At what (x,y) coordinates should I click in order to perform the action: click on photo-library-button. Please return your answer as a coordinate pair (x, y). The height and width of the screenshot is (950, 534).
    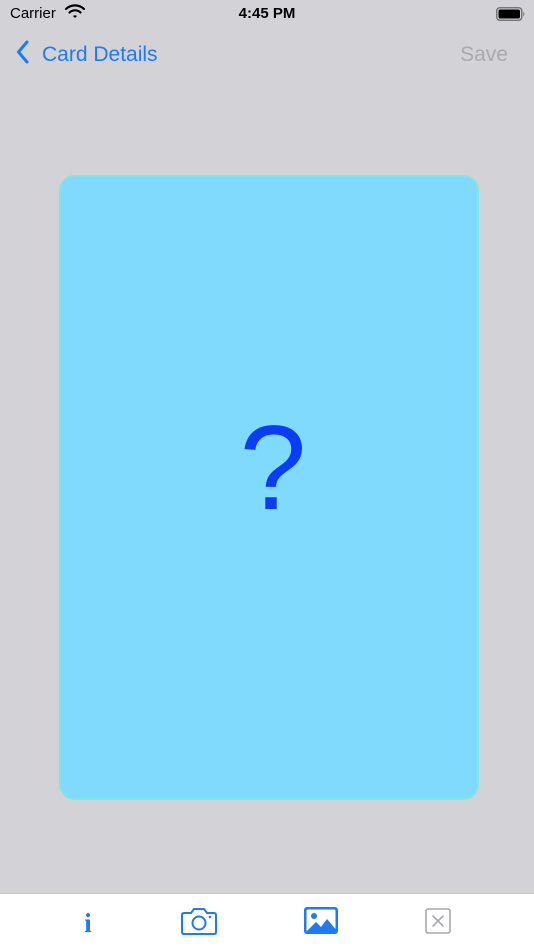
    Looking at the image, I should click on (321, 923).